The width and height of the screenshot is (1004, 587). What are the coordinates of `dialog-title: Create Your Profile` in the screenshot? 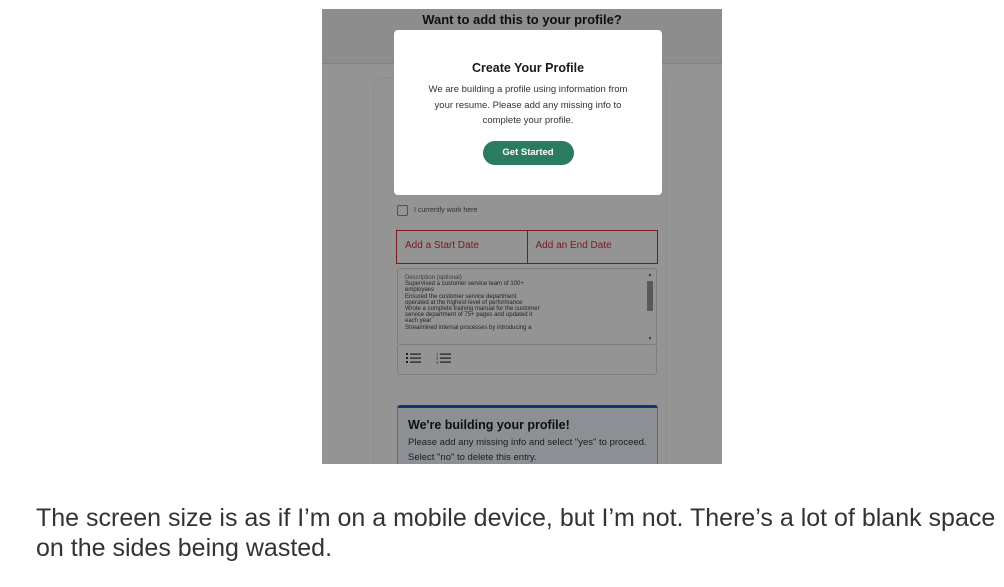 It's located at (528, 68).